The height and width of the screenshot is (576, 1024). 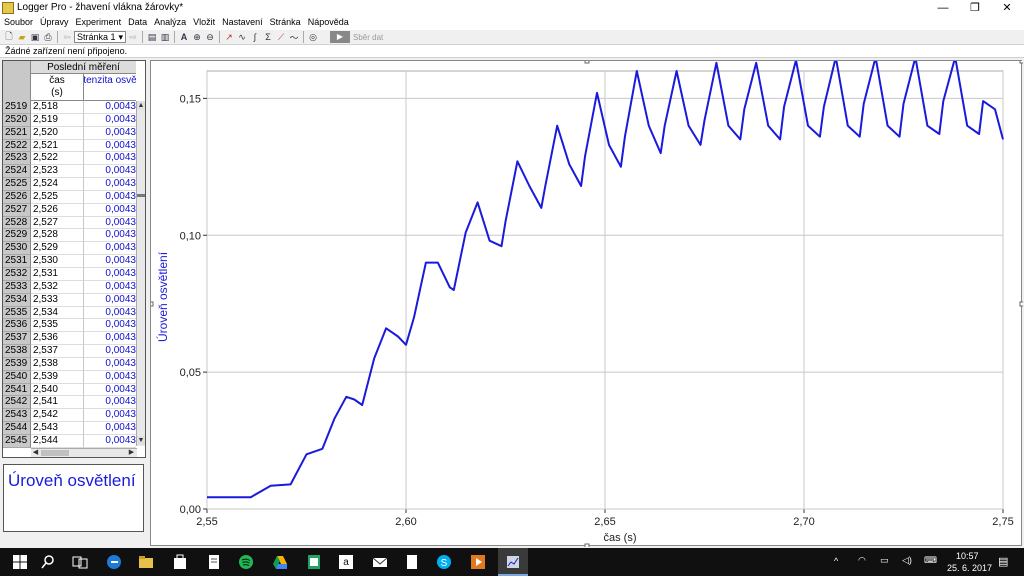 What do you see at coordinates (69, 197) in the screenshot?
I see `table-row: 2526 2,525 0,0043` at bounding box center [69, 197].